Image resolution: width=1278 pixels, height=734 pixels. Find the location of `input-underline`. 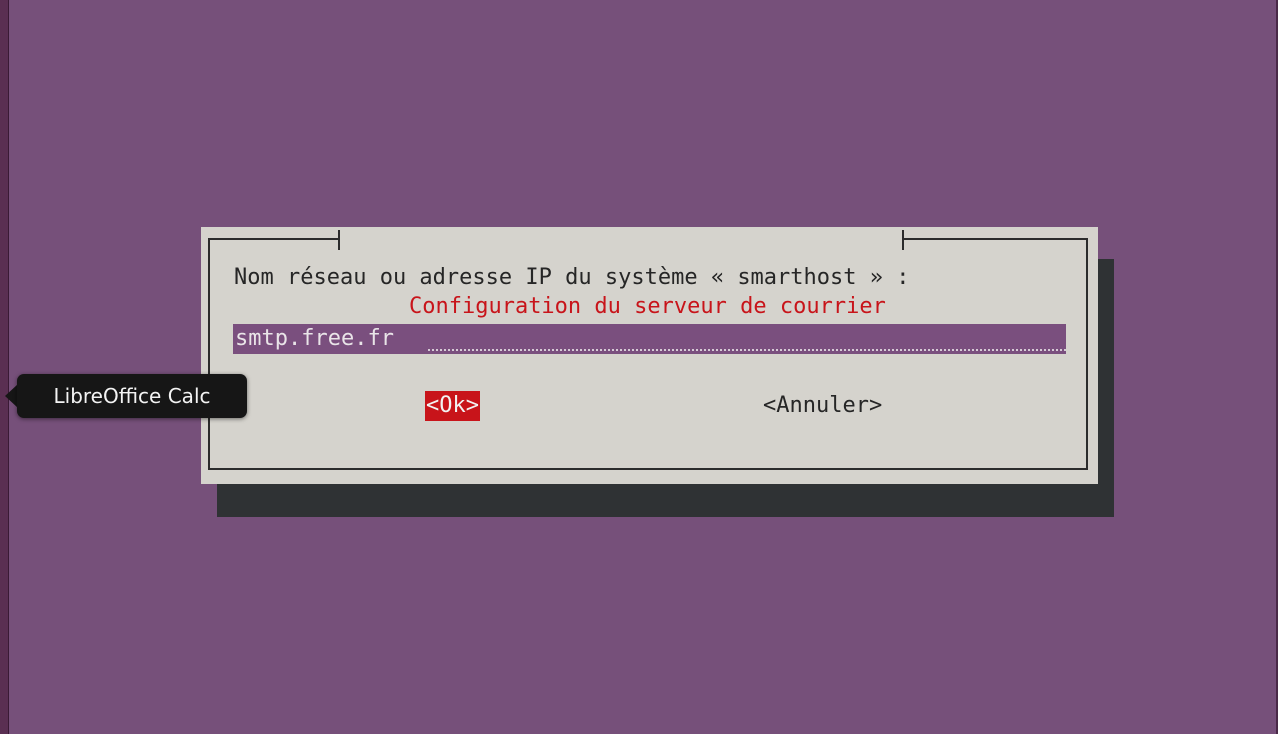

input-underline is located at coordinates (747, 350).